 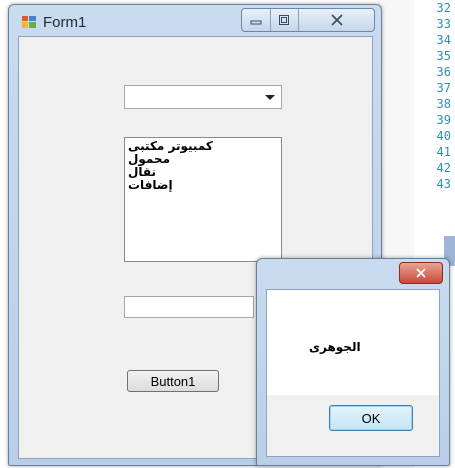 What do you see at coordinates (443, 40) in the screenshot?
I see `line-number: 34` at bounding box center [443, 40].